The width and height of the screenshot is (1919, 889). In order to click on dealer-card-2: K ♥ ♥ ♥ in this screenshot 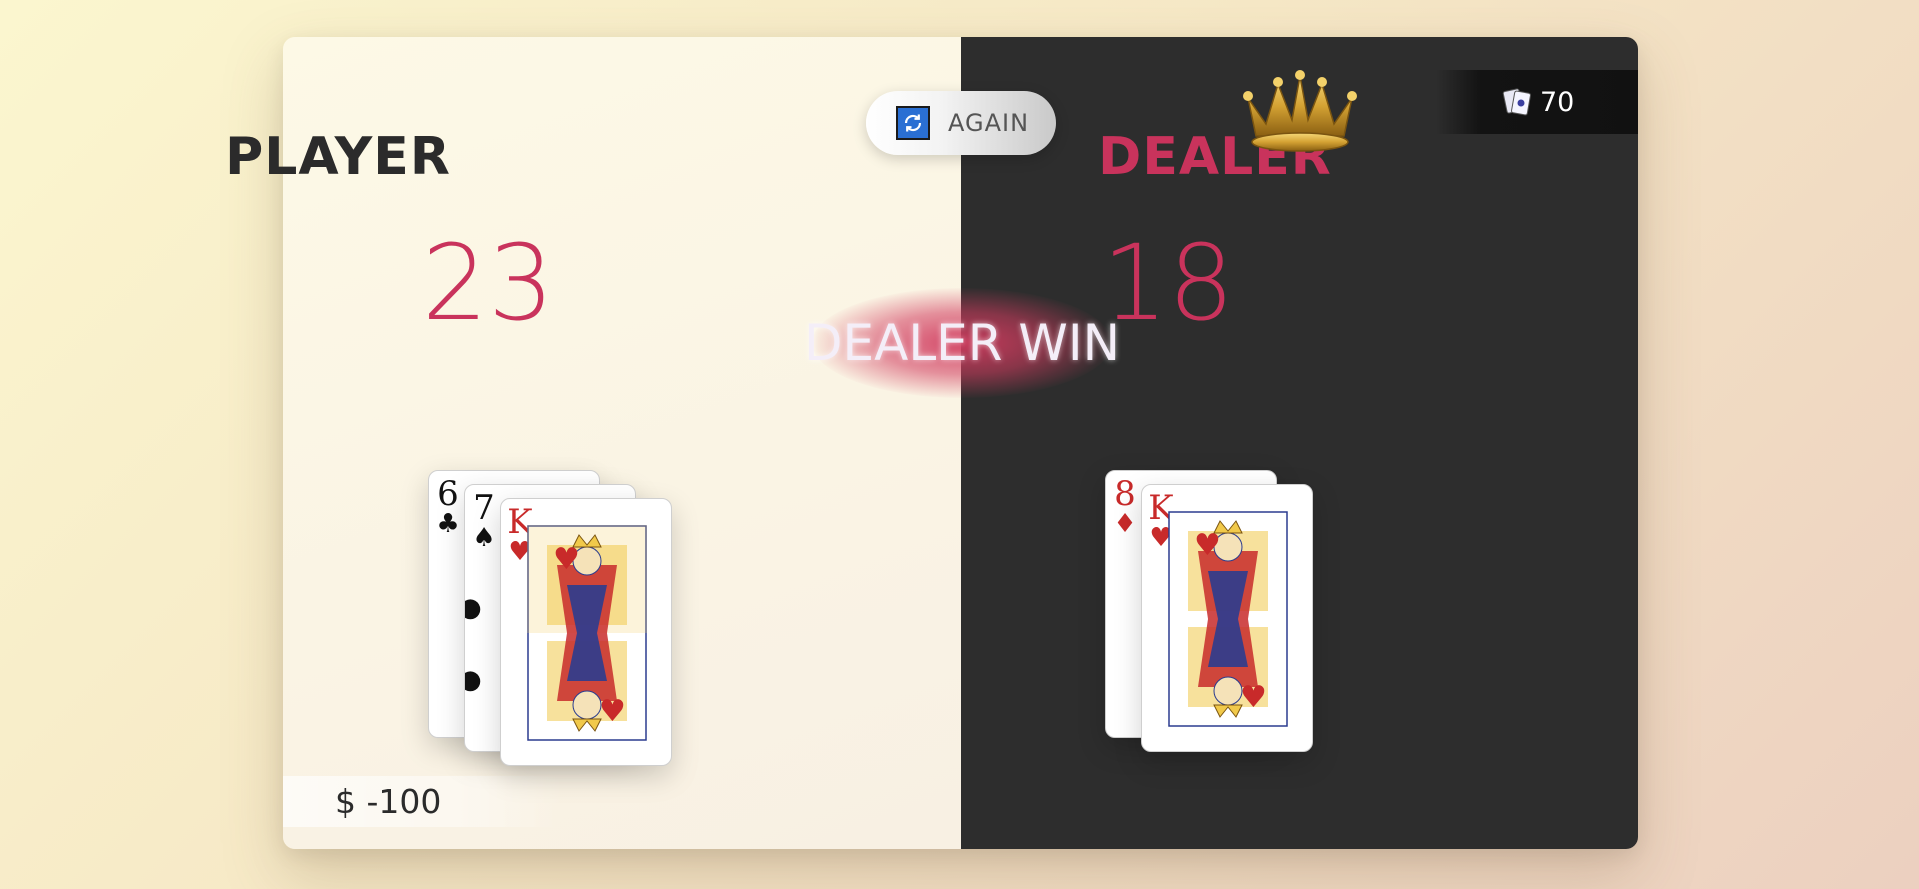, I will do `click(1227, 618)`.